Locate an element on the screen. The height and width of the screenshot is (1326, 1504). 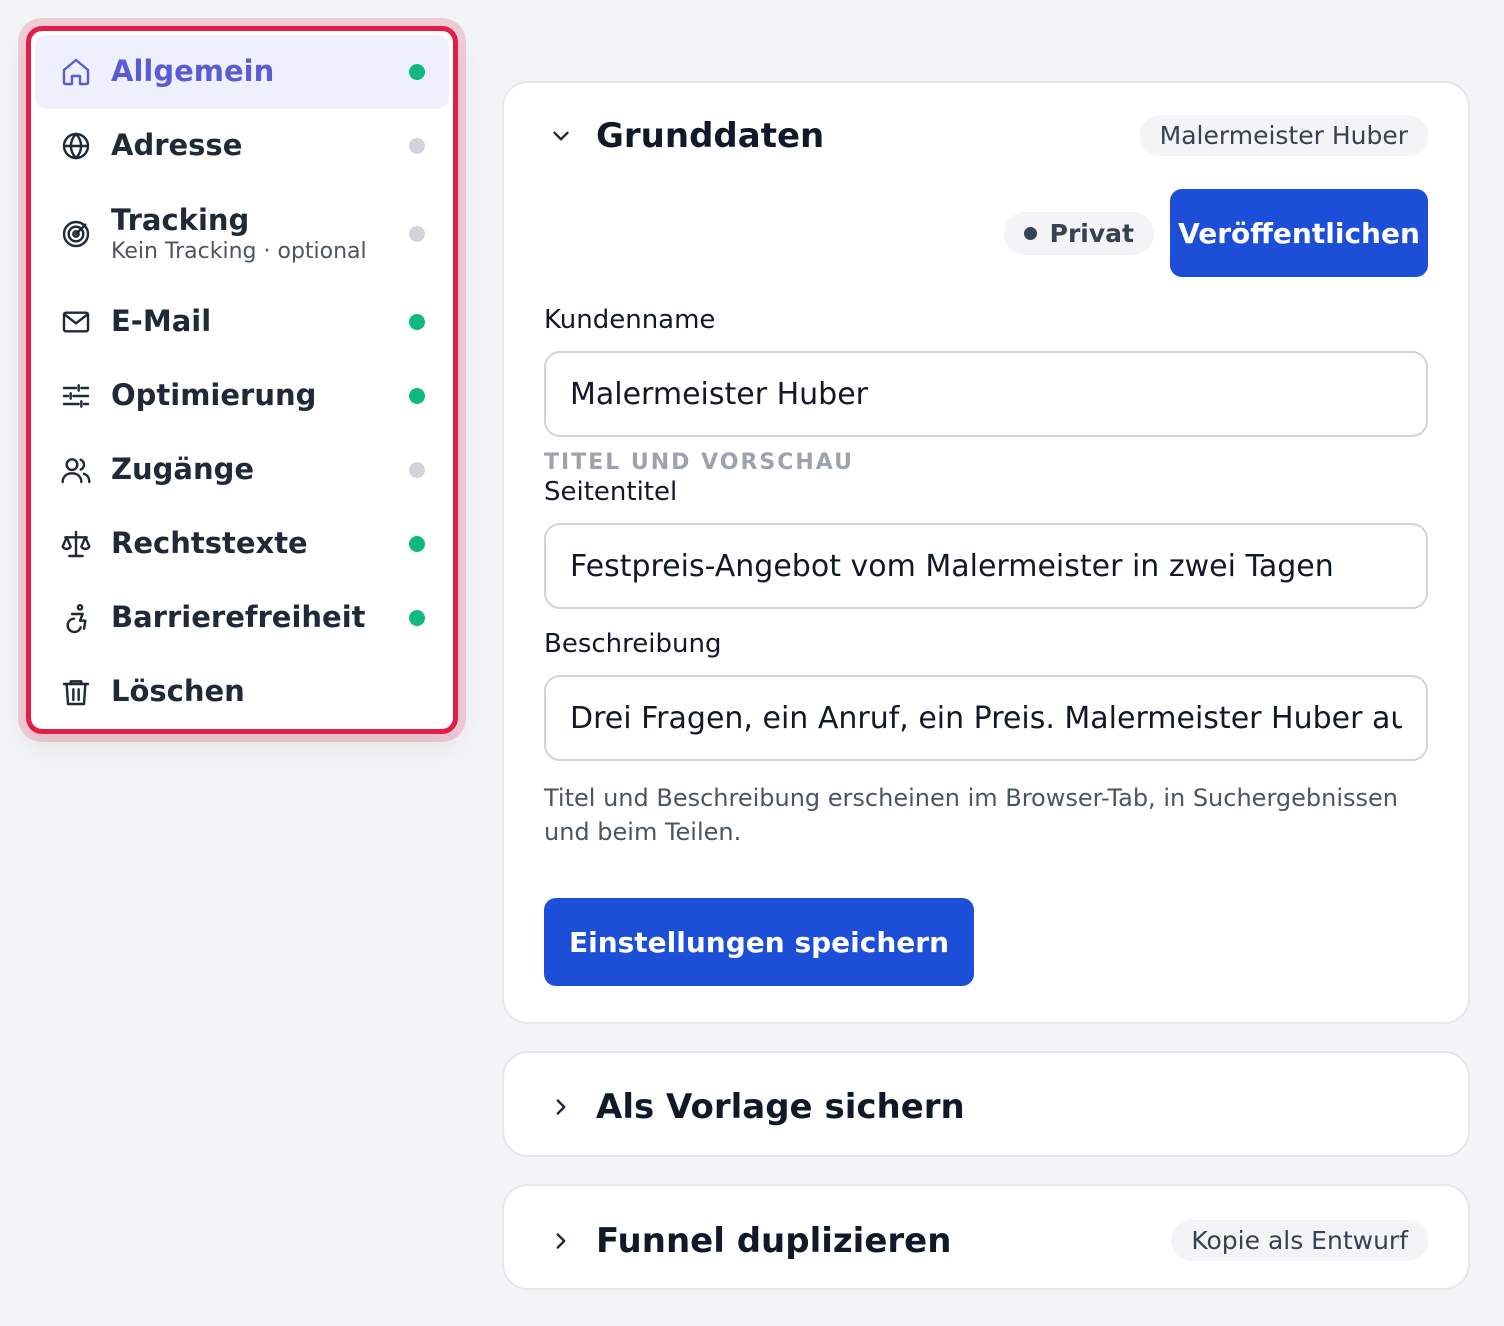
customer-name-label: Kundenname is located at coordinates (630, 320).